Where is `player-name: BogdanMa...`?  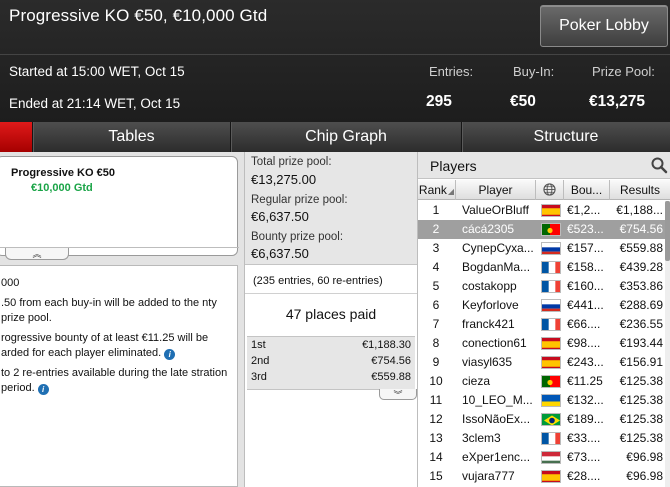 player-name: BogdanMa... is located at coordinates (496, 267).